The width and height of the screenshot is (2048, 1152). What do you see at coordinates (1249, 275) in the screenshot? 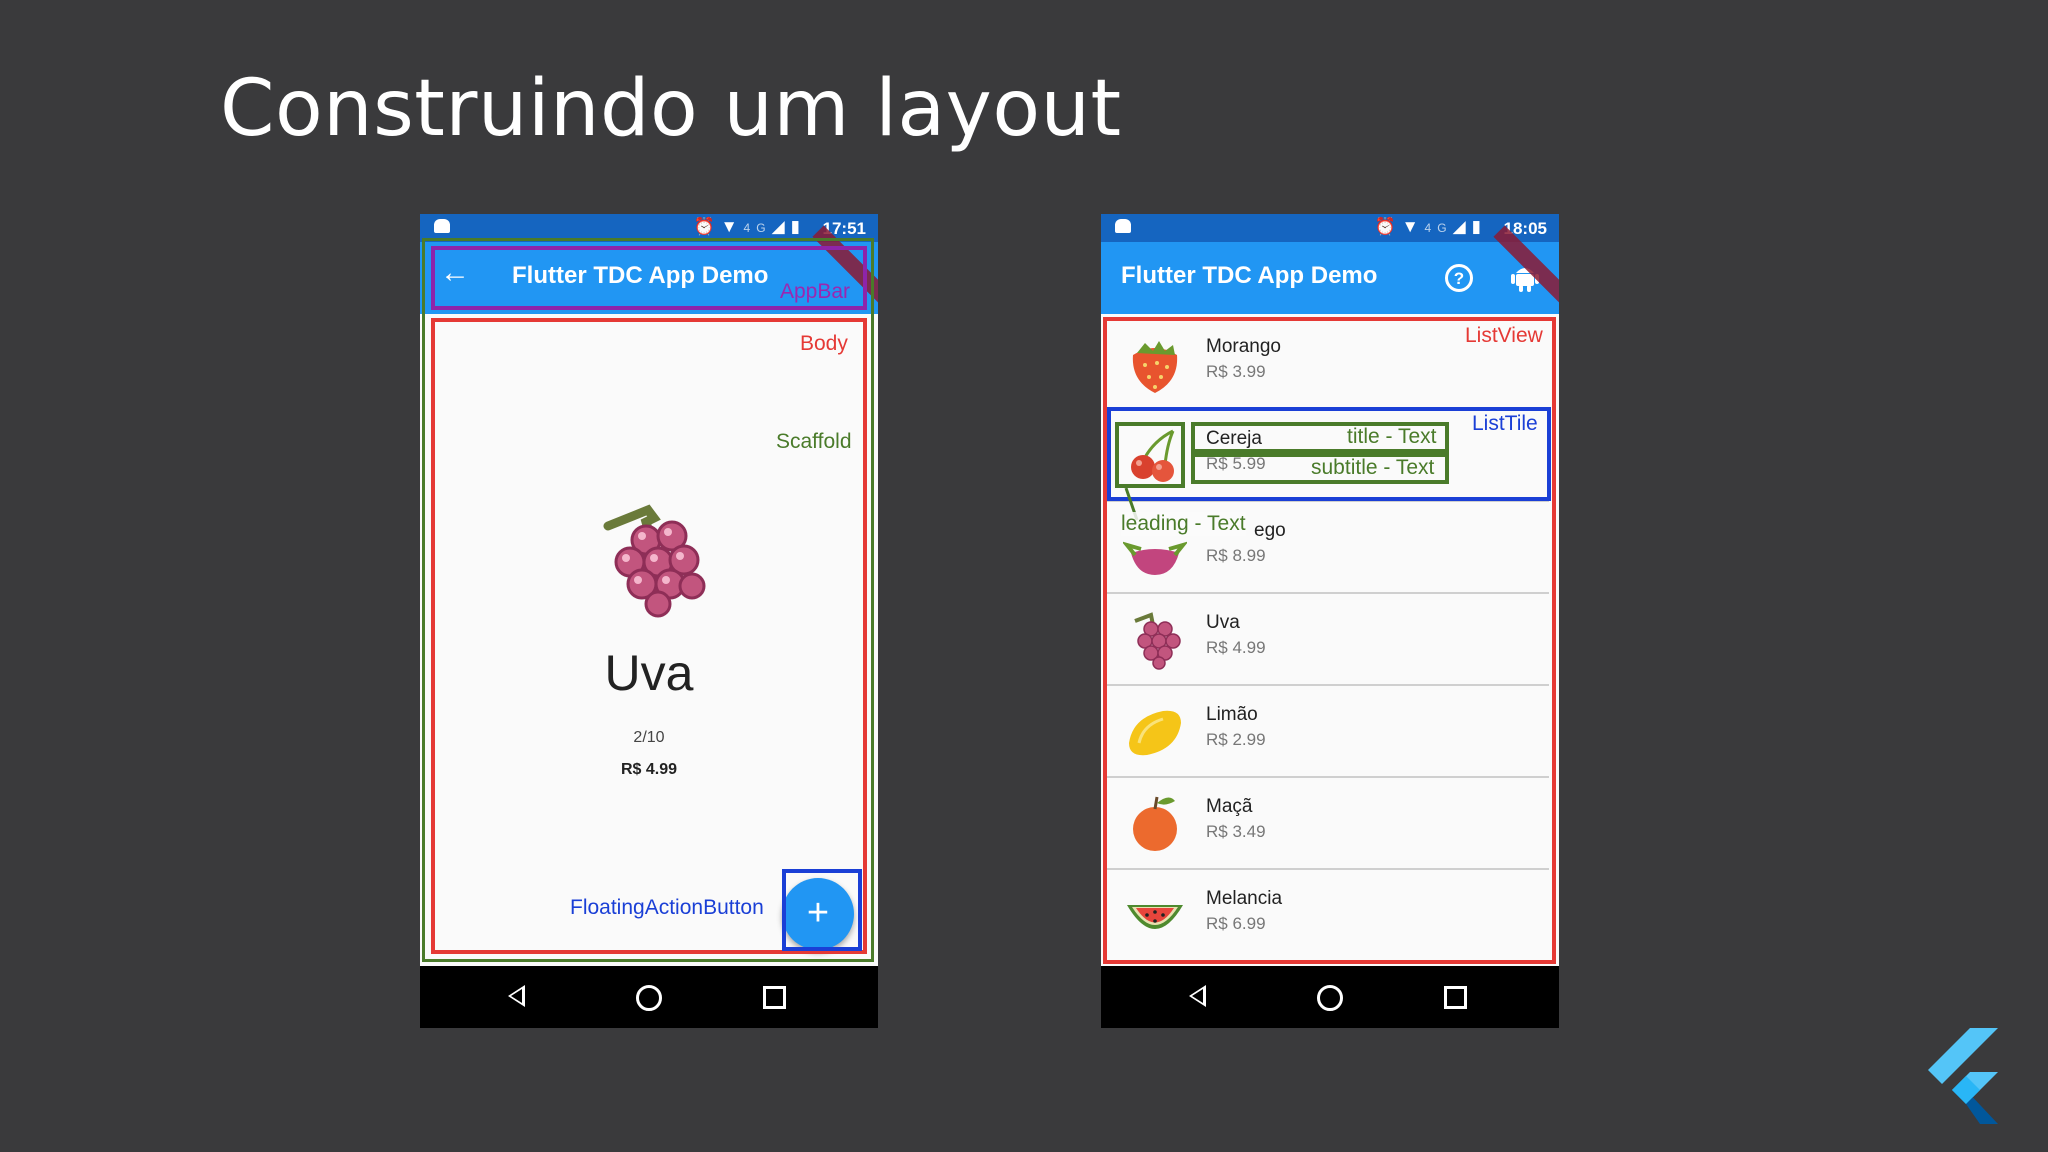
I see `app-bar-title: Flutter TDC App Demo` at bounding box center [1249, 275].